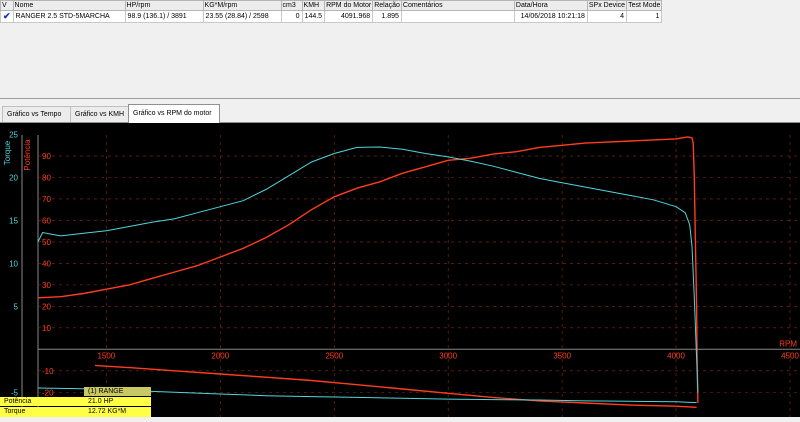 This screenshot has height=422, width=800. Describe the element at coordinates (13, 178) in the screenshot. I see `torque-tick-label: 20` at that location.